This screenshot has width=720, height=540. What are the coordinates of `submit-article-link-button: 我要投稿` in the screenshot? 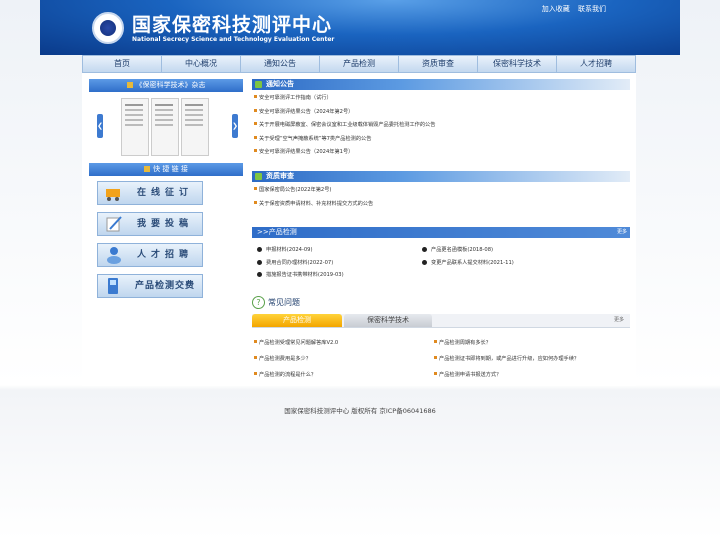 It's located at (150, 224).